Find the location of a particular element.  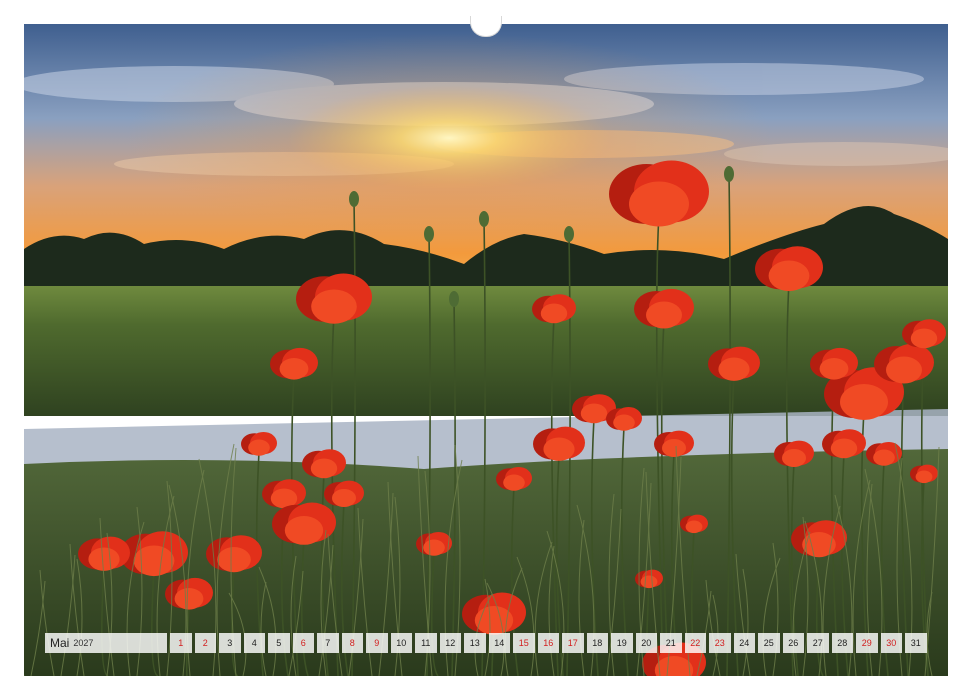

month-label: Mai 2027 is located at coordinates (106, 643).